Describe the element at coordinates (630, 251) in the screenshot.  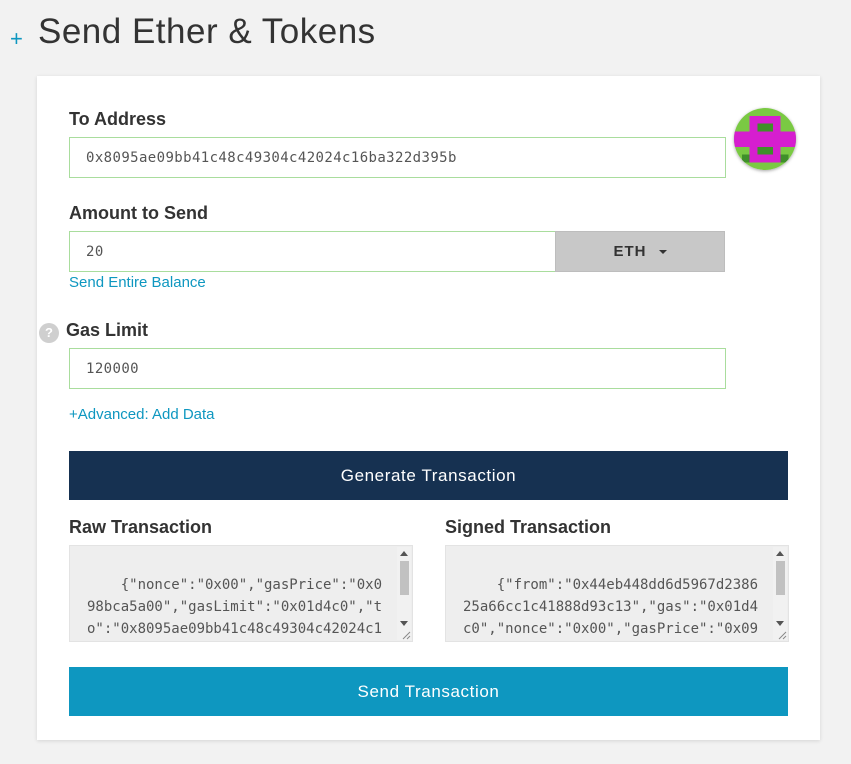
I see `unit-label: ETH` at that location.